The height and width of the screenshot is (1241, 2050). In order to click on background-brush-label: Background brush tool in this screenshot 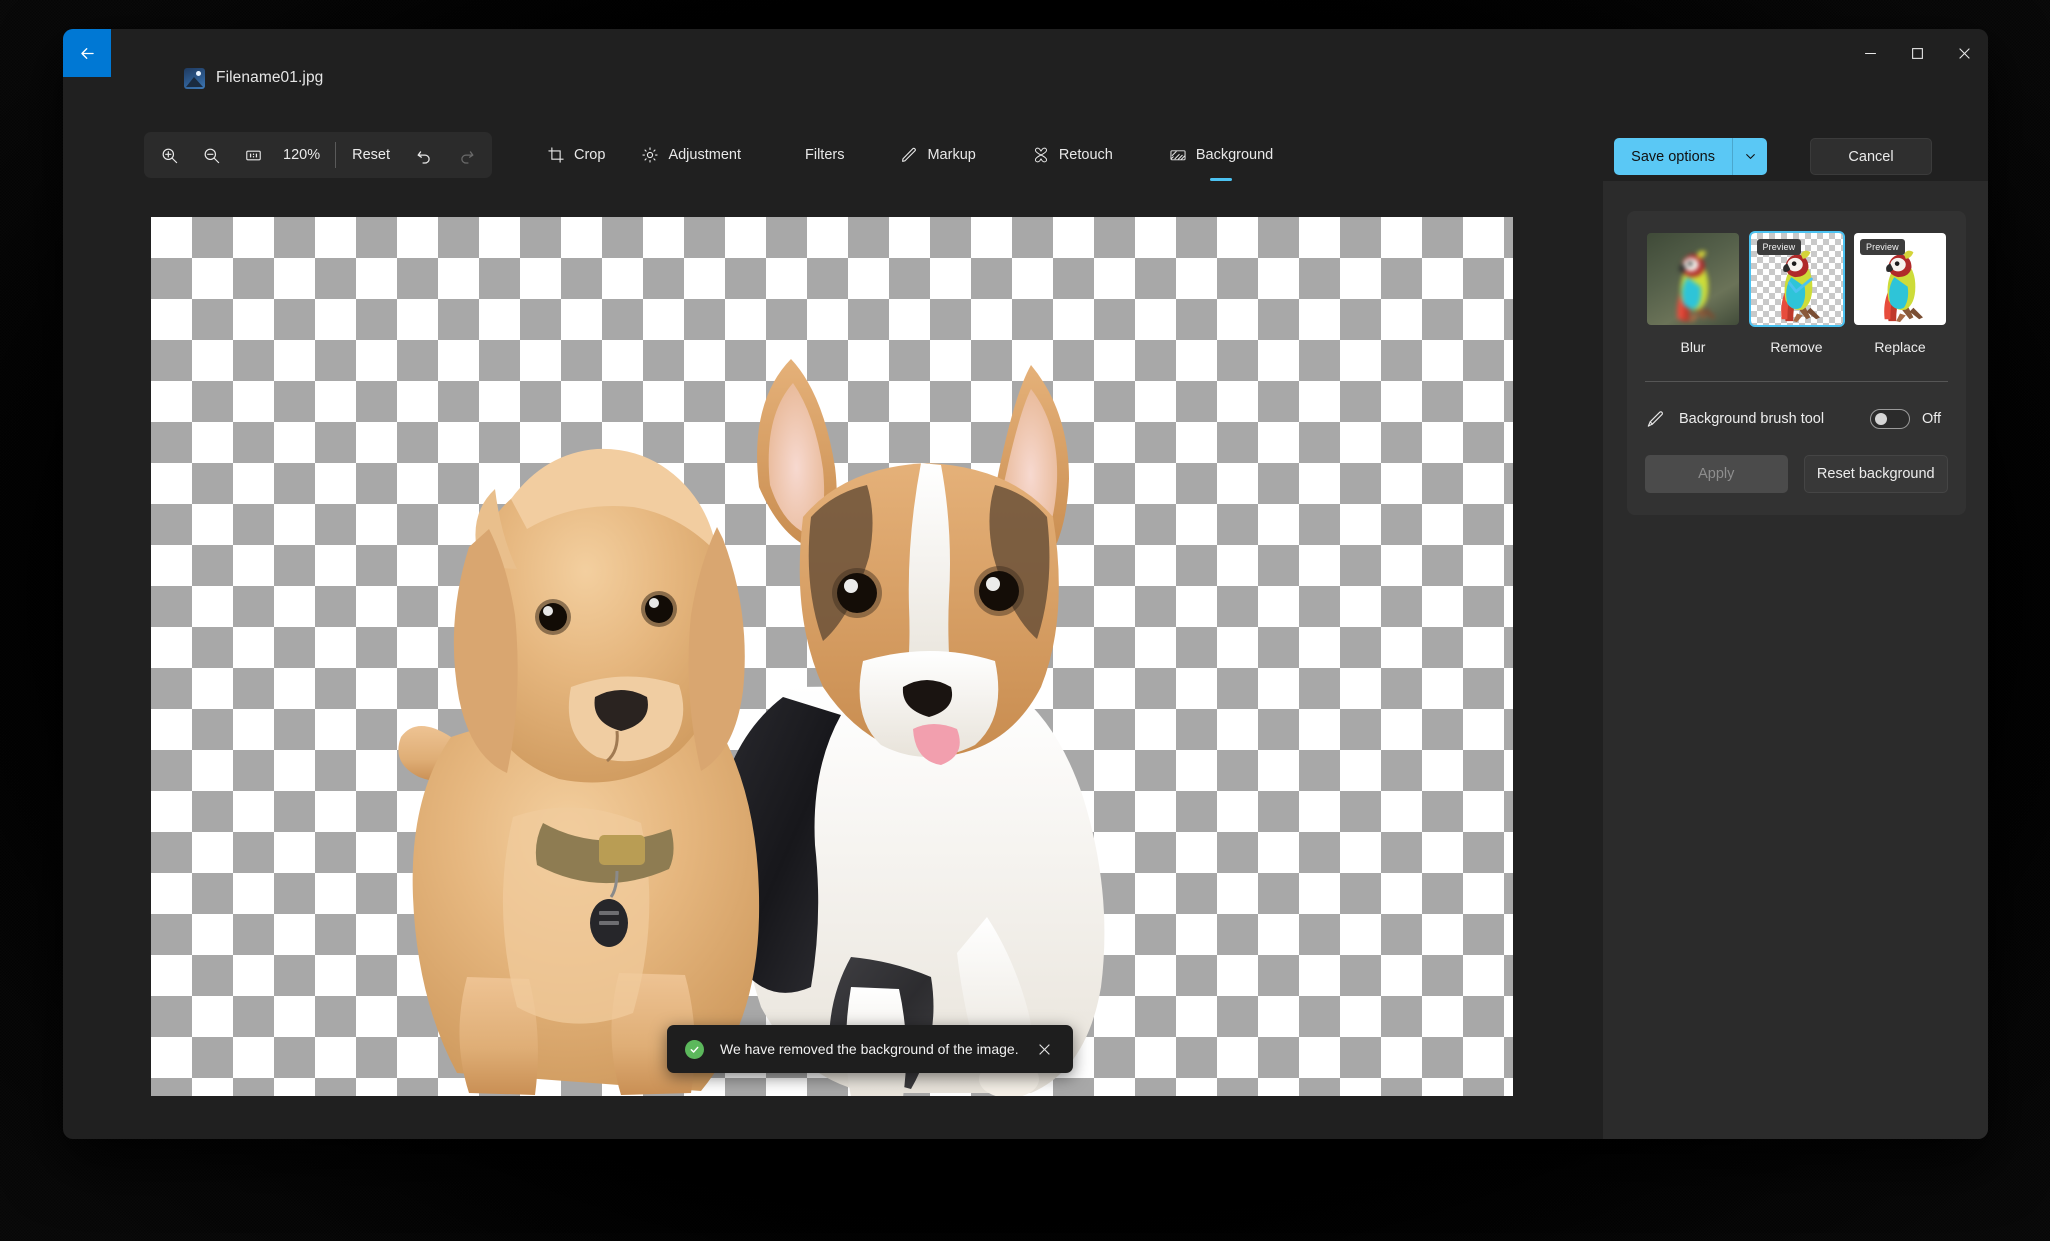, I will do `click(1752, 419)`.